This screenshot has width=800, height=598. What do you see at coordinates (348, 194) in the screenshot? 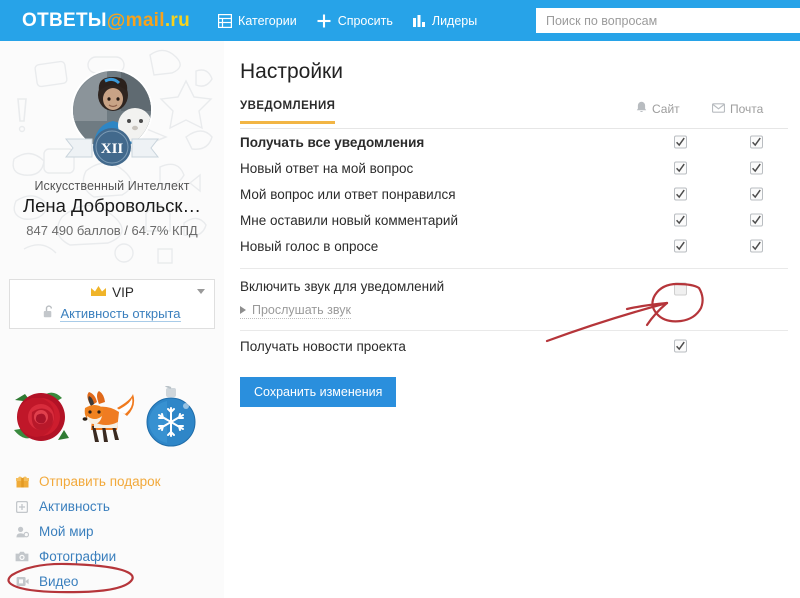
I see `row-label: Мой вопрос или ответ понравился` at bounding box center [348, 194].